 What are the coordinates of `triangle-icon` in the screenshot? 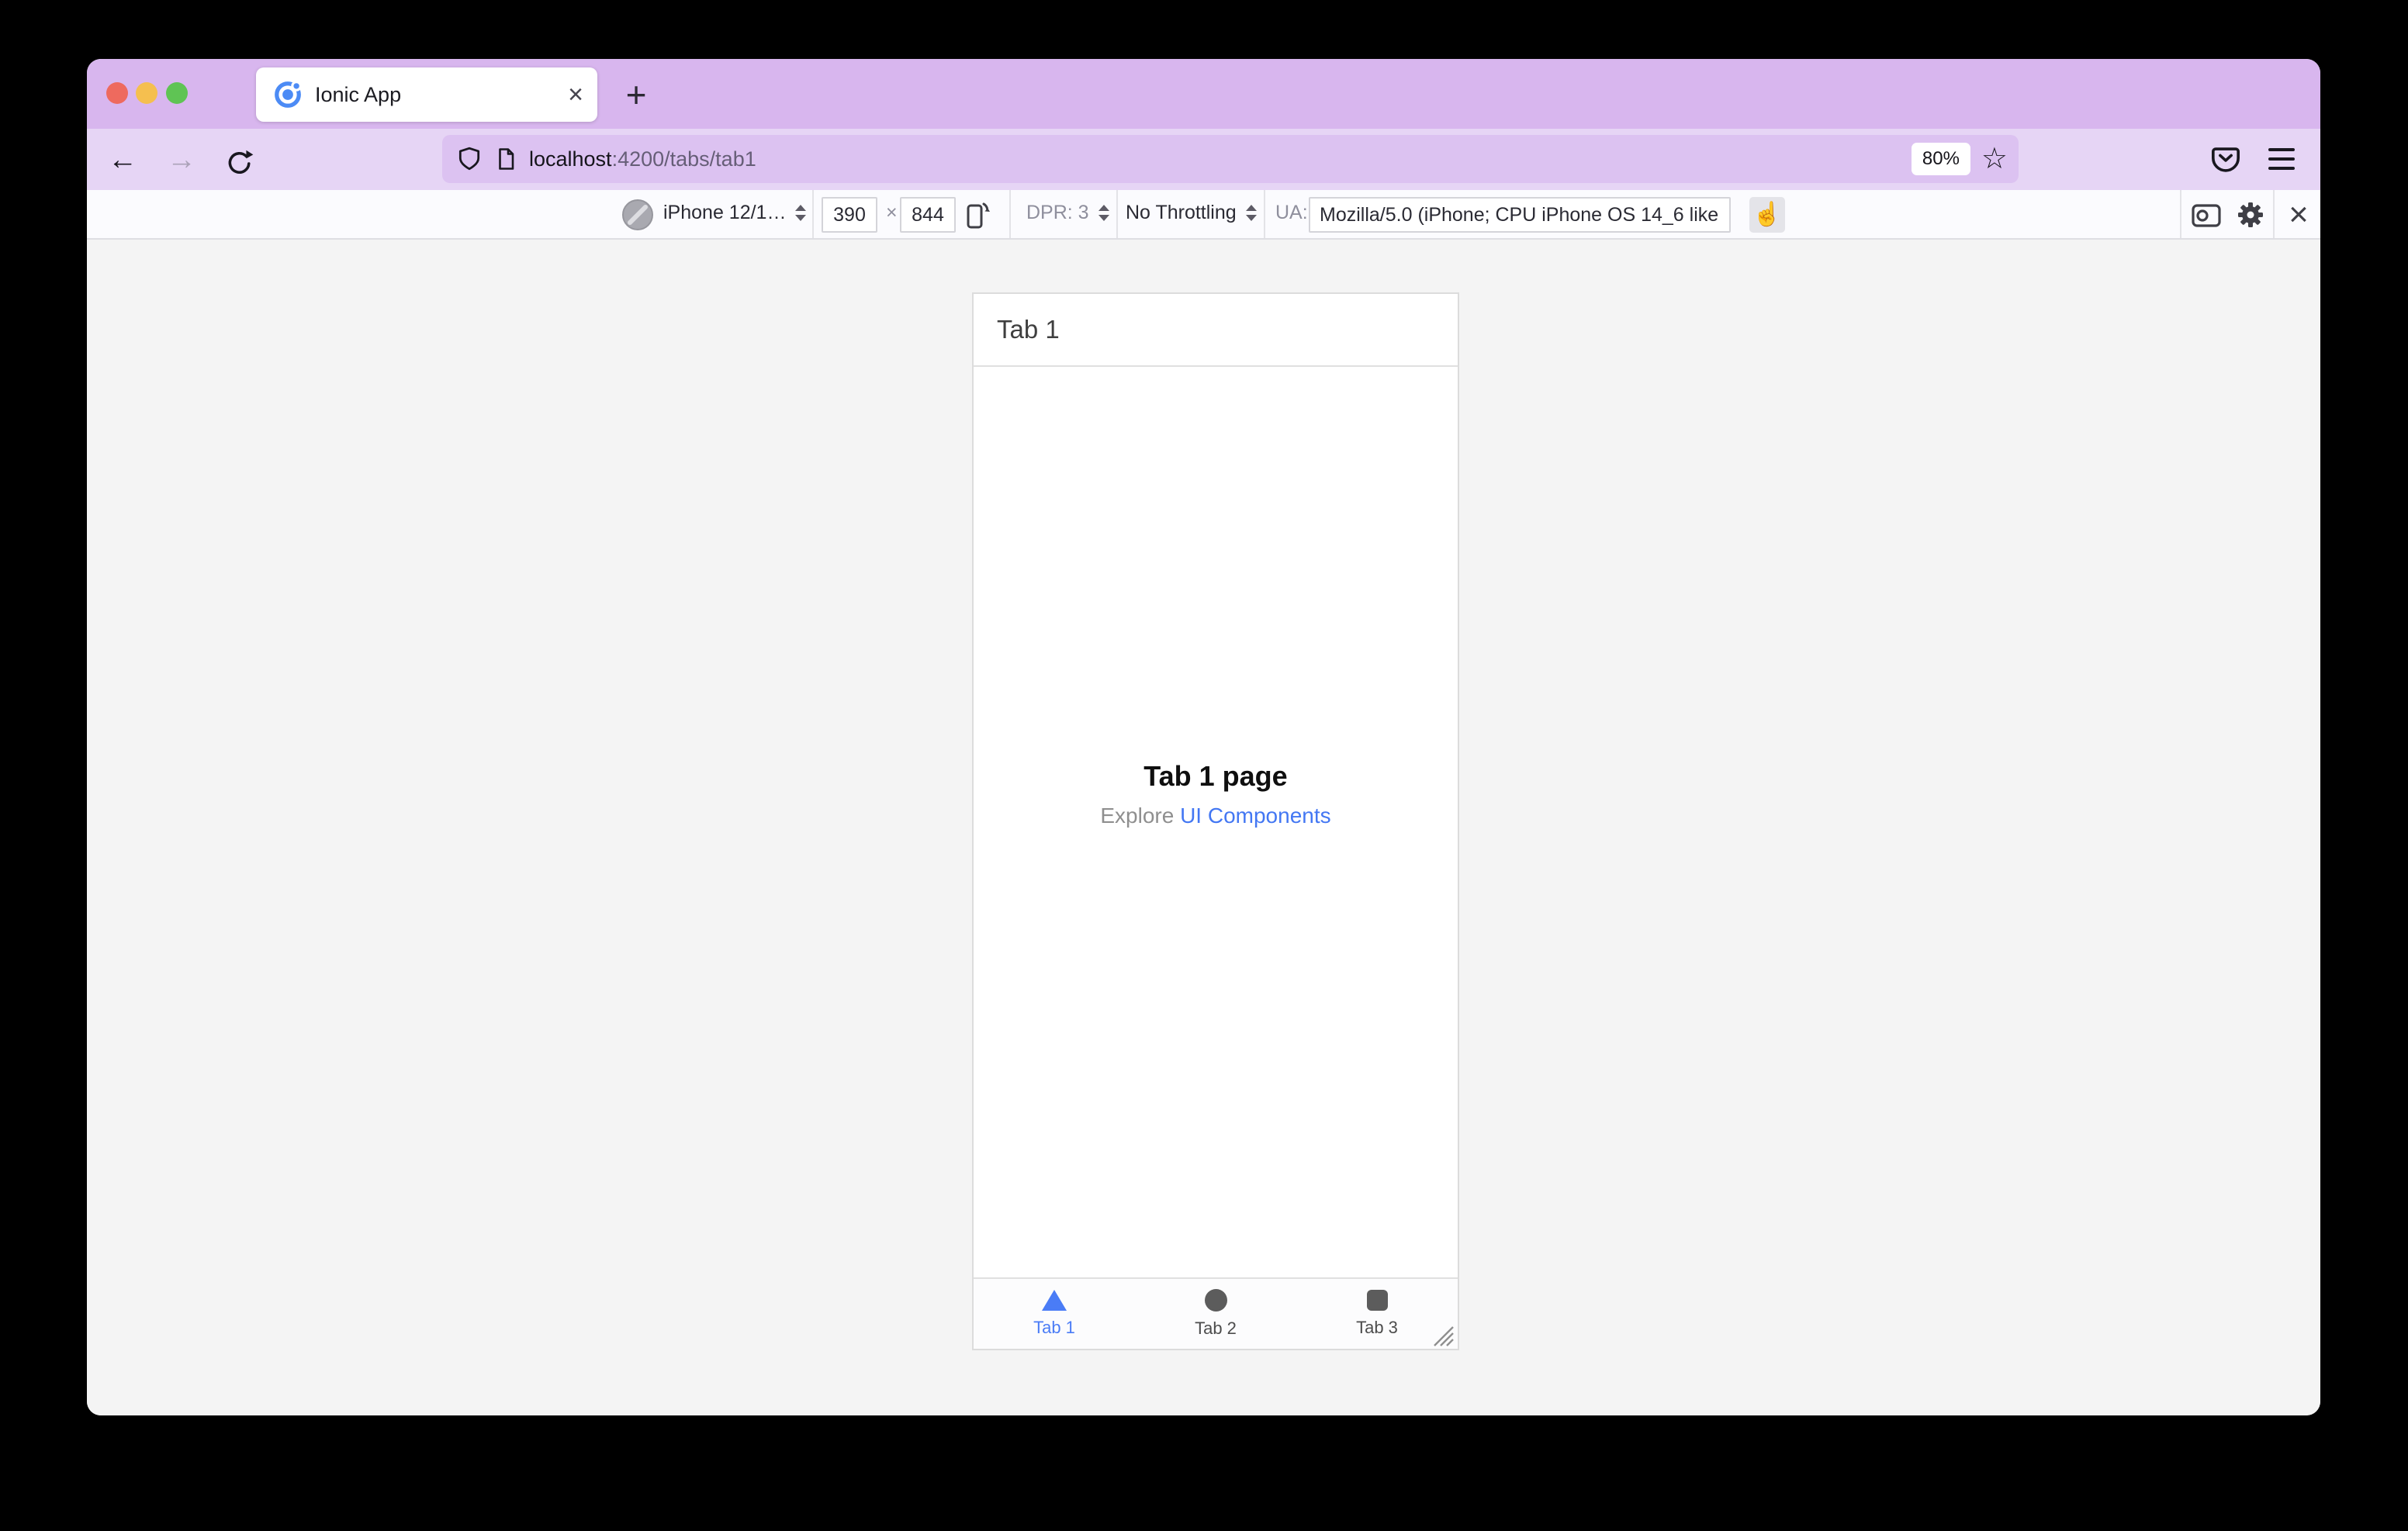 It's located at (1054, 1300).